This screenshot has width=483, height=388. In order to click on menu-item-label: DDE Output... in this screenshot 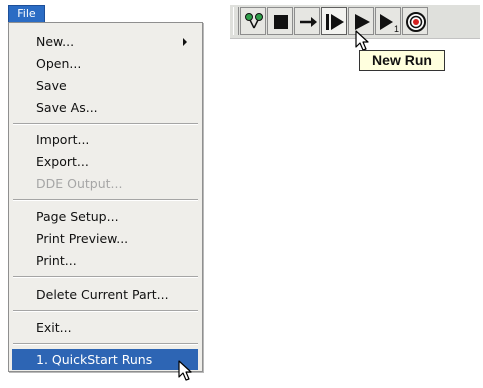, I will do `click(79, 183)`.